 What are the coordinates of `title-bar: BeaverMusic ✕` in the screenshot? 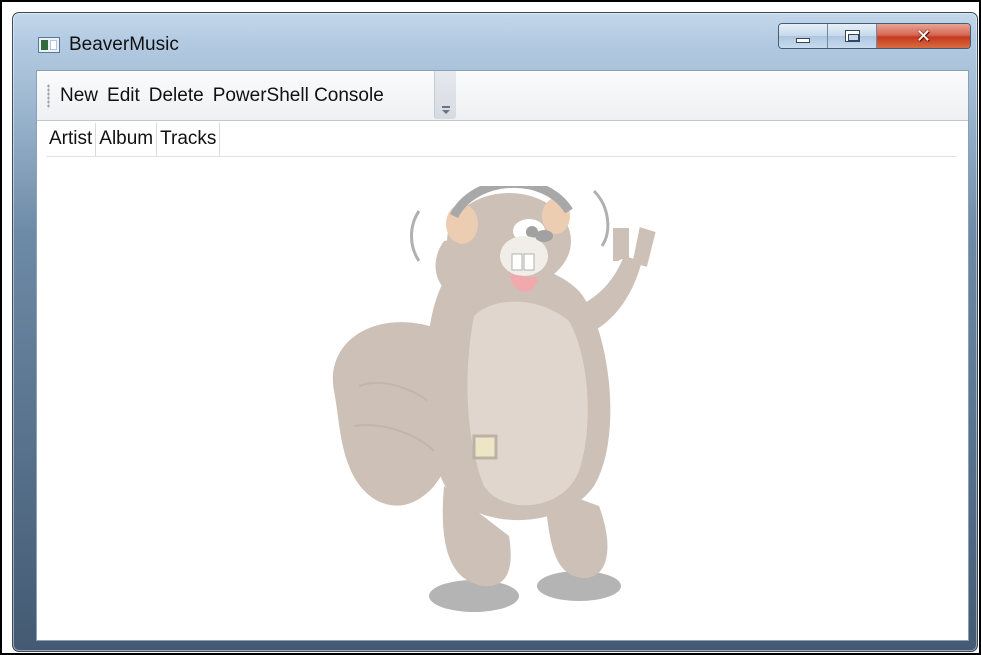 It's located at (495, 41).